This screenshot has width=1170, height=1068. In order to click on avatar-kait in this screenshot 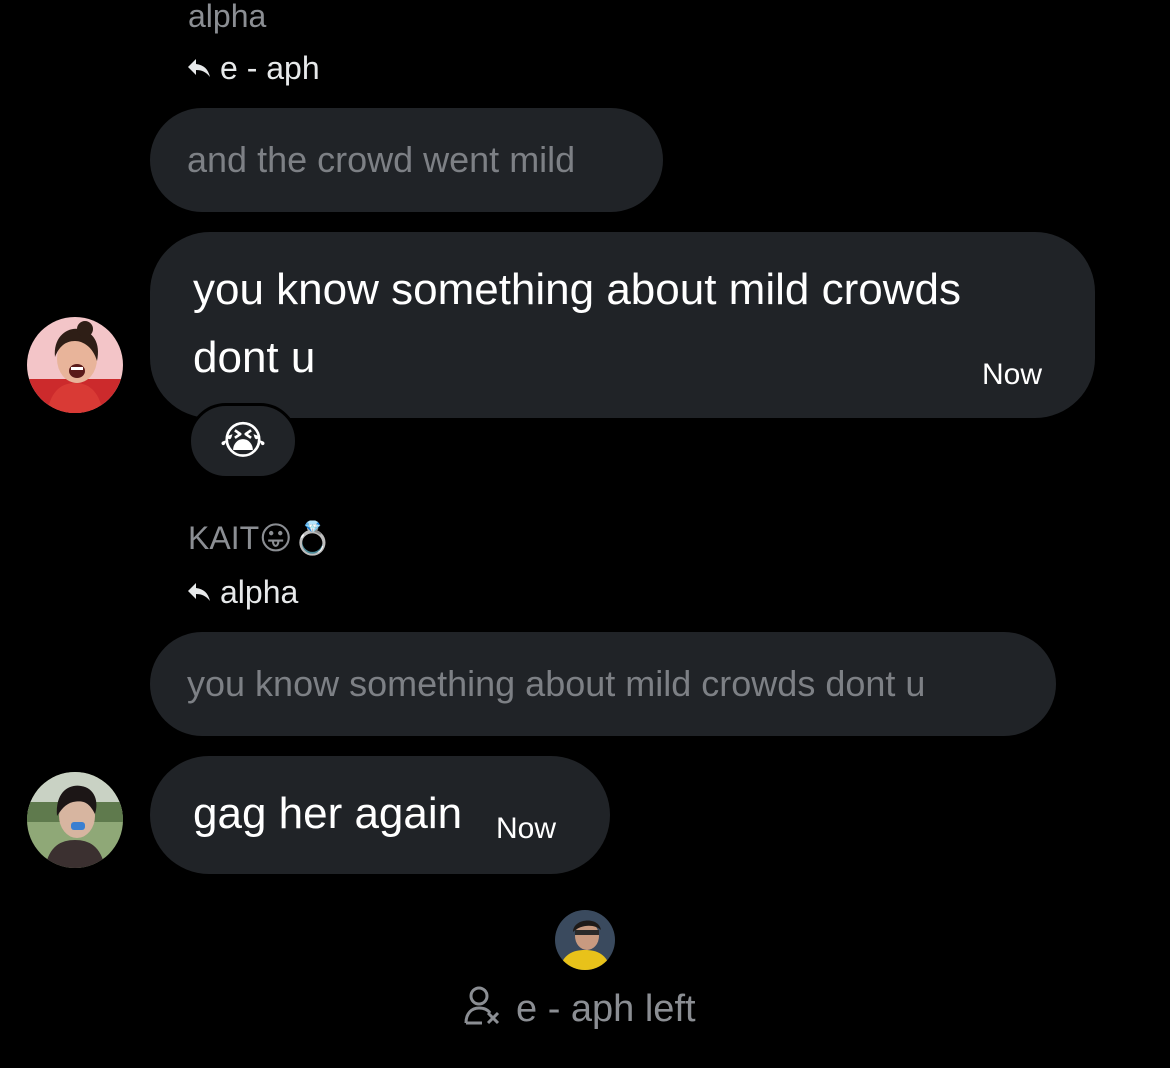, I will do `click(75, 820)`.